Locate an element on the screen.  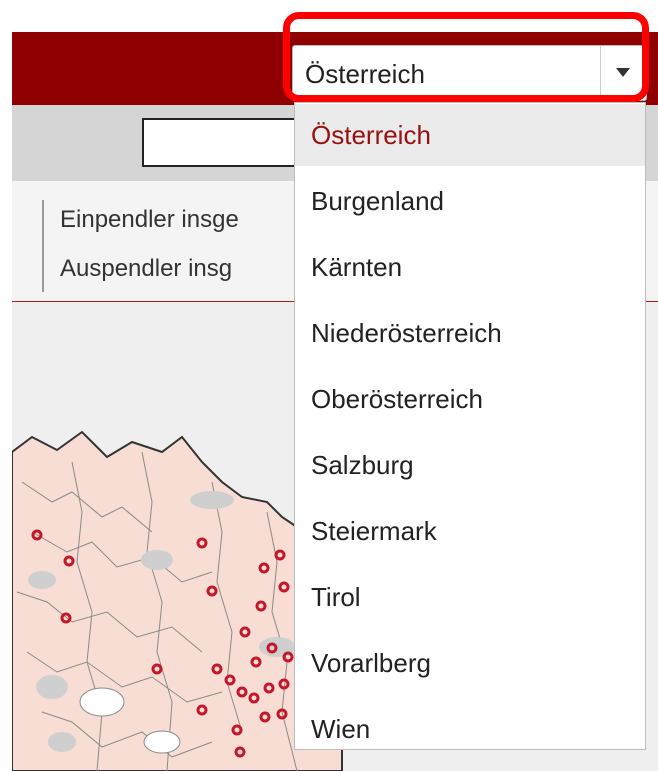
option-tirol: Tirol is located at coordinates (470, 597).